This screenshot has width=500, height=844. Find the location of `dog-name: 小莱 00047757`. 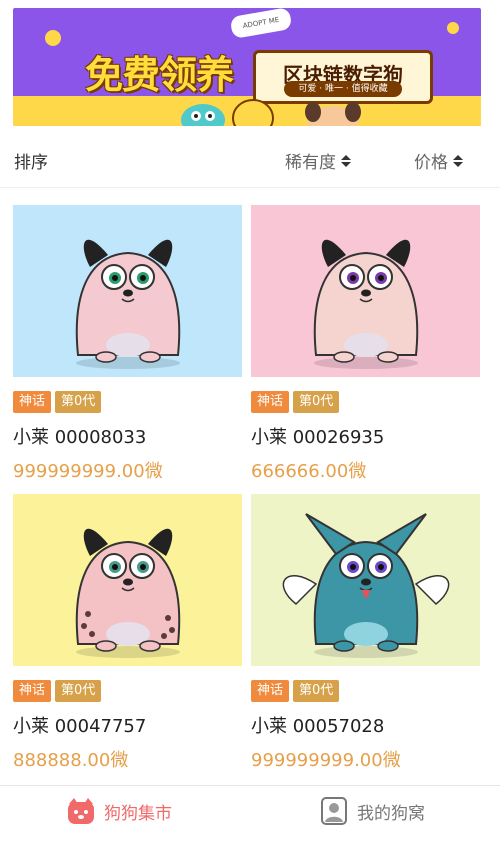

dog-name: 小莱 00047757 is located at coordinates (80, 726).